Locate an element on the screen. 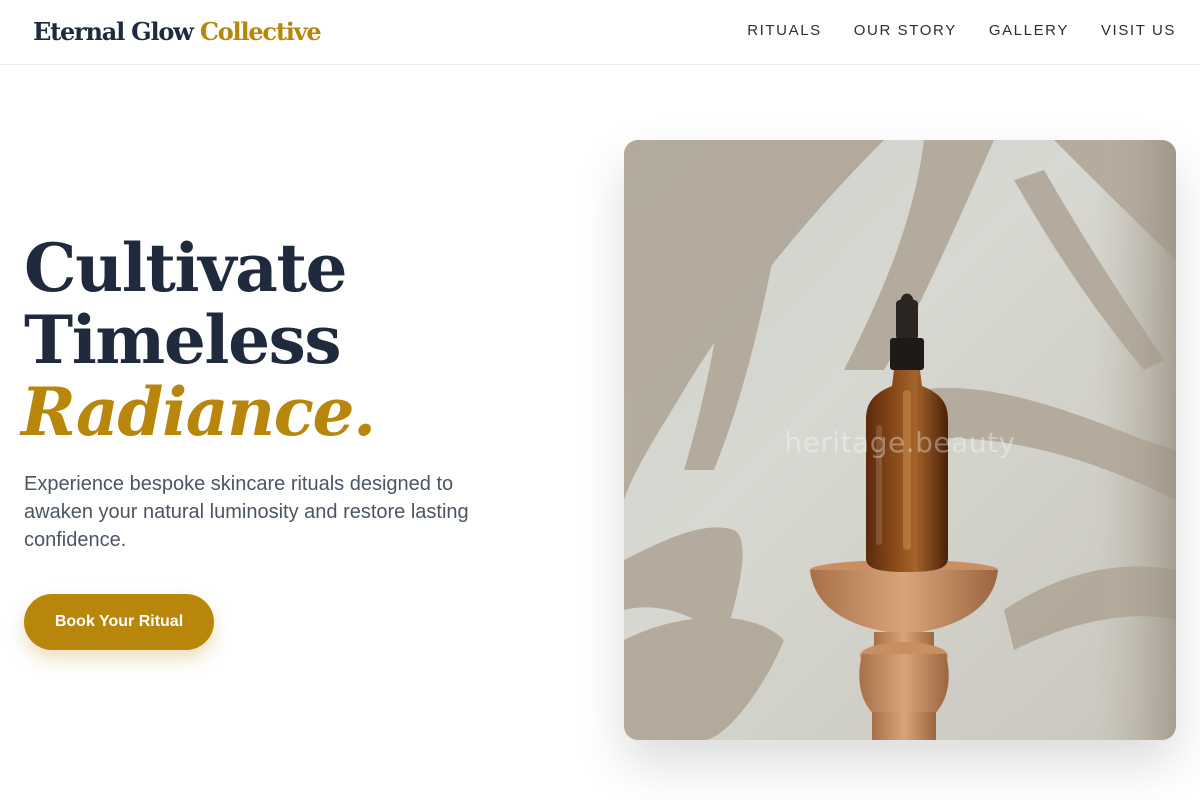  nav-rituals: RITUALS is located at coordinates (784, 30).